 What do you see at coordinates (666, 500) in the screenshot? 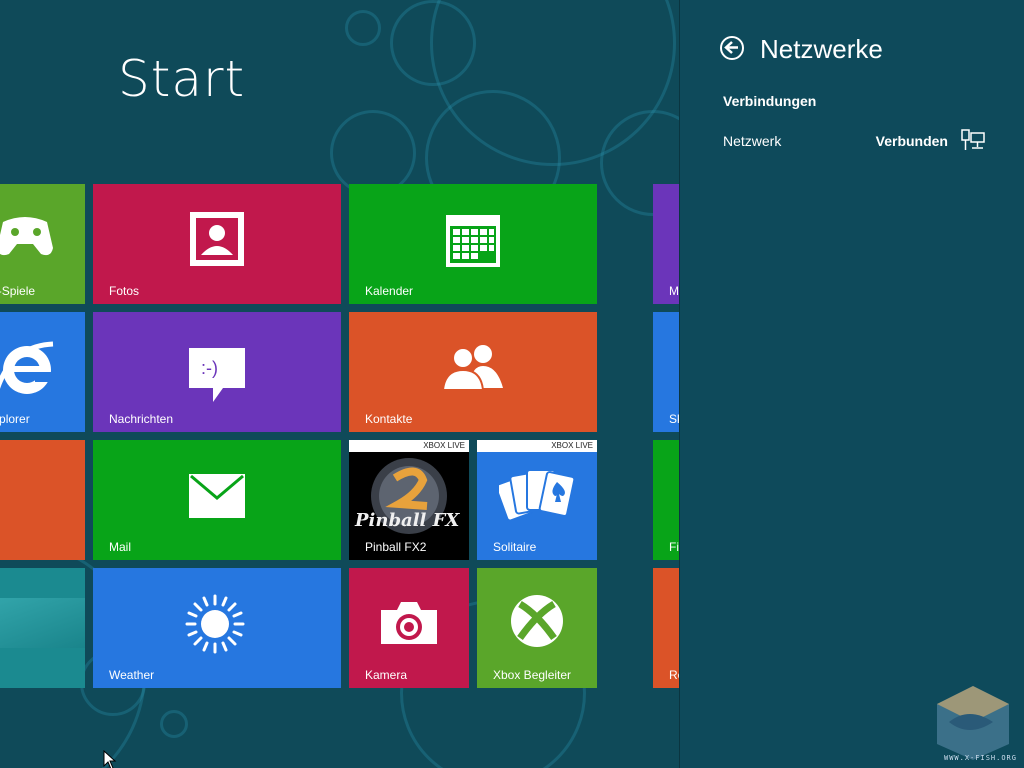
I see `tile-finance: Fi` at bounding box center [666, 500].